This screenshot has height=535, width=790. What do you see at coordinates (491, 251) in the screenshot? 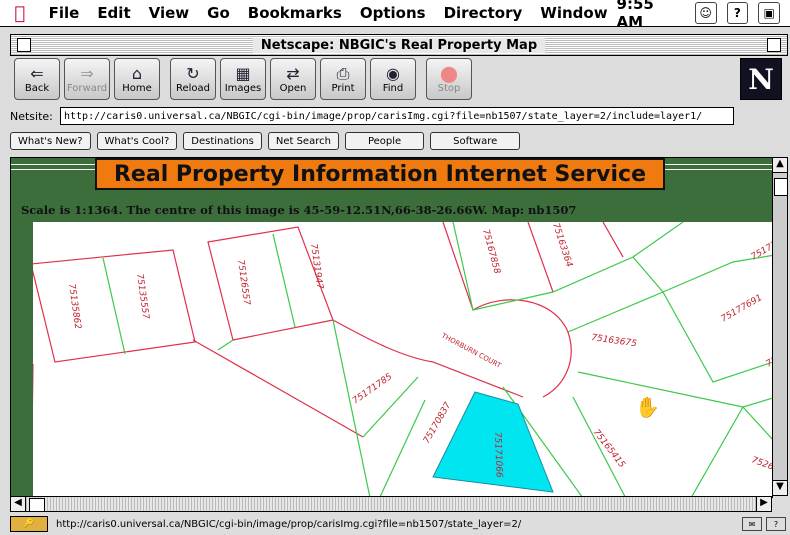
I see `parcel-label: 75167858` at bounding box center [491, 251].